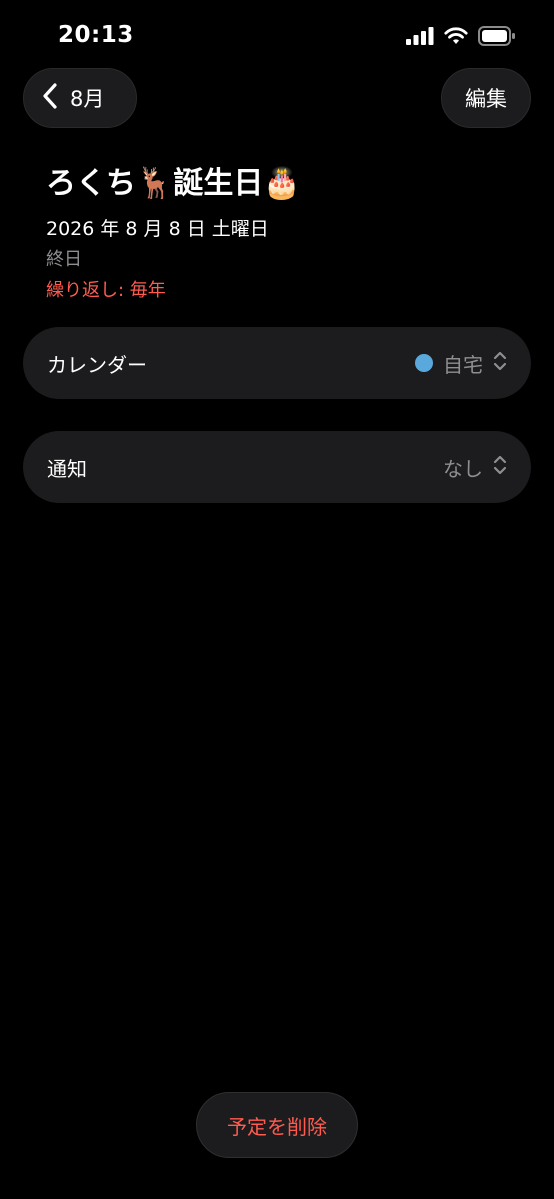 The image size is (554, 1199). I want to click on calendar-color-dot, so click(424, 363).